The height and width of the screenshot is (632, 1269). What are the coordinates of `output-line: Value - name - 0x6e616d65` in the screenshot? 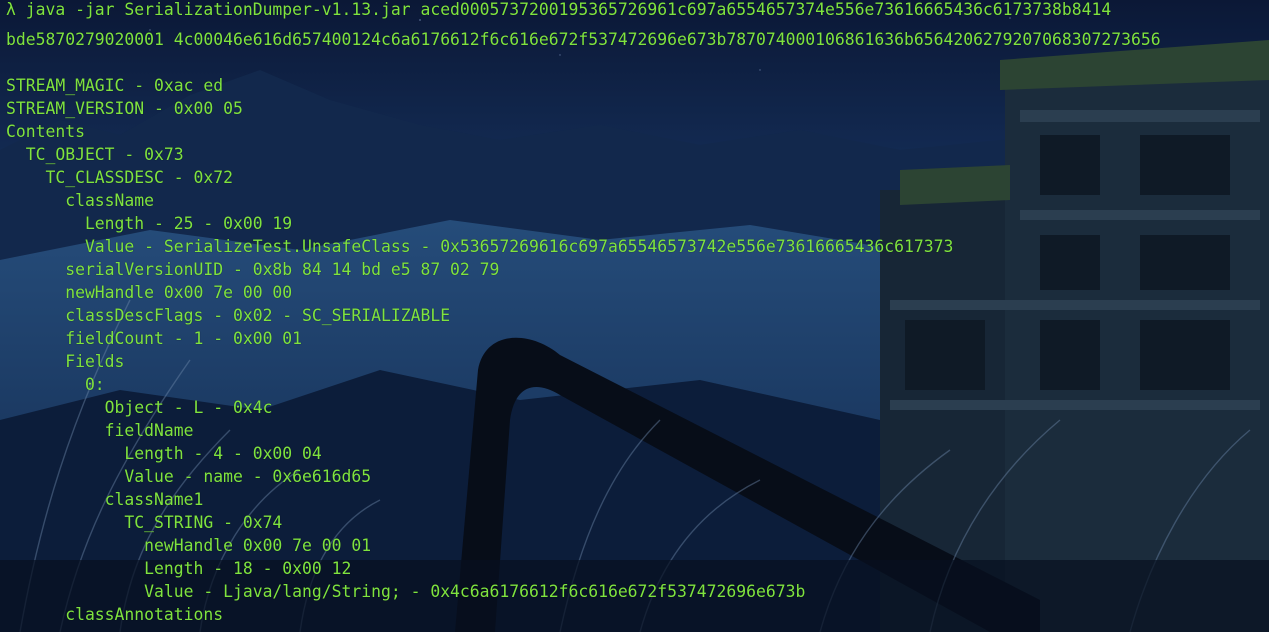 It's located at (189, 476).